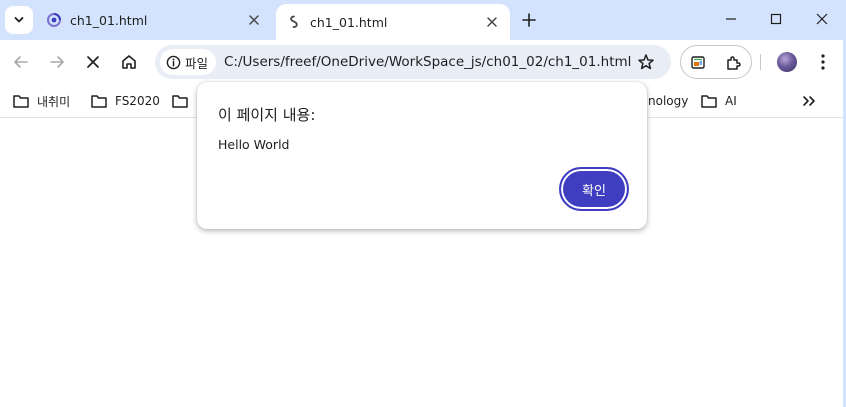  I want to click on dialog-title: 이 페이지 내용:, so click(267, 115).